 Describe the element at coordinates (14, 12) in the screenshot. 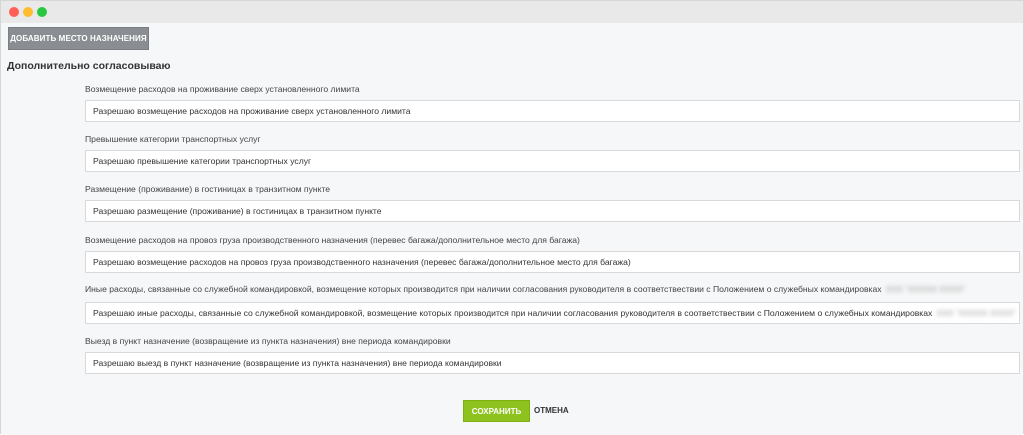

I see `close-window-icon` at that location.